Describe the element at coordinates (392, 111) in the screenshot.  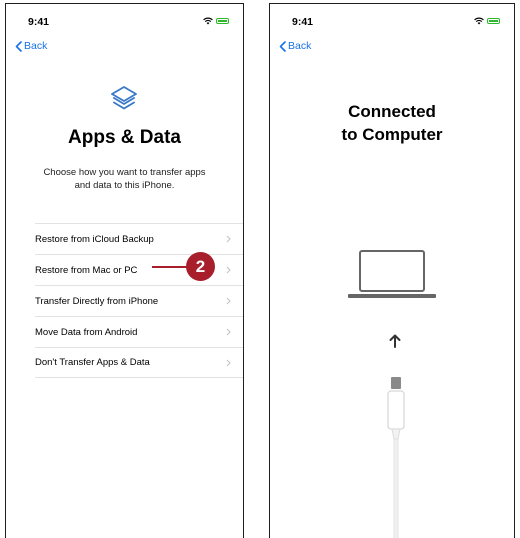
I see `title-line: Connected` at that location.